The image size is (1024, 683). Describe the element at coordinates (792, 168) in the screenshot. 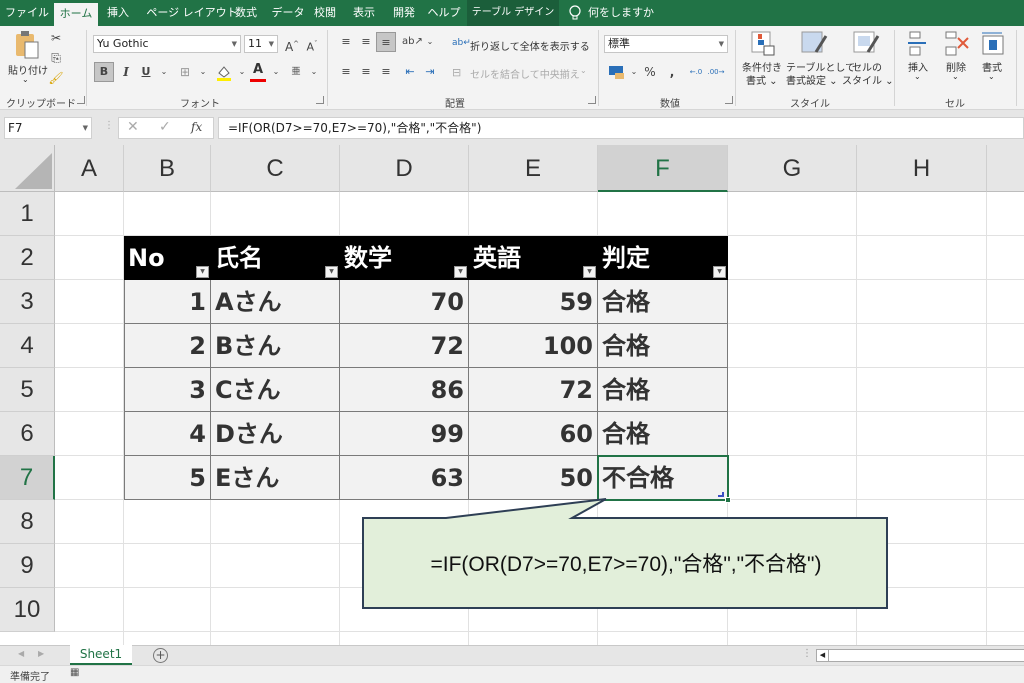

I see `column-header-g: G` at that location.